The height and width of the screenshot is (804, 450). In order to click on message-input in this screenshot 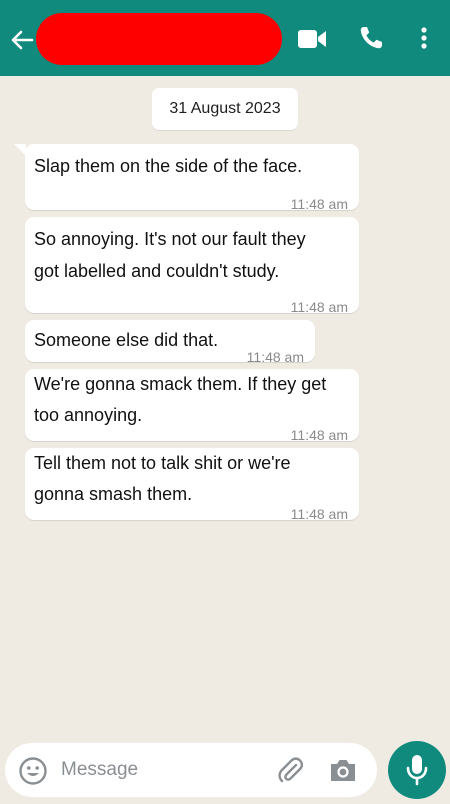, I will do `click(161, 770)`.